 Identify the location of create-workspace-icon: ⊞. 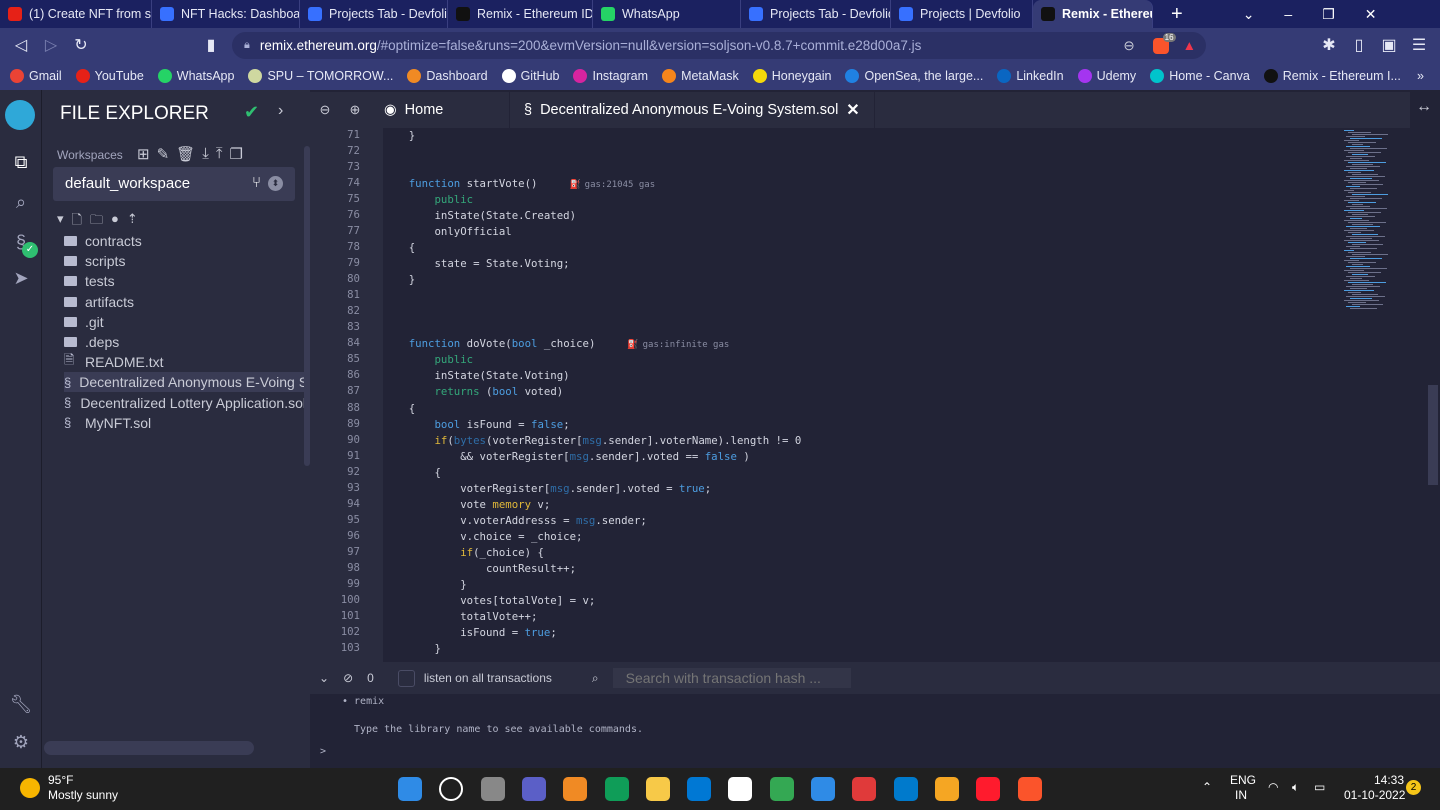
(143, 154).